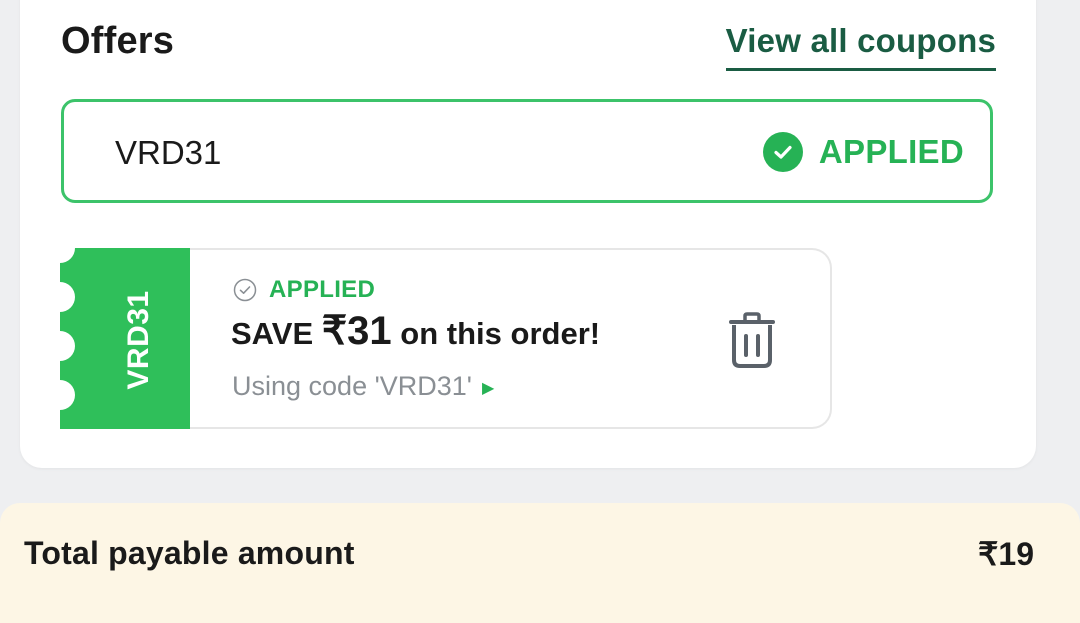  I want to click on trash-icon, so click(752, 340).